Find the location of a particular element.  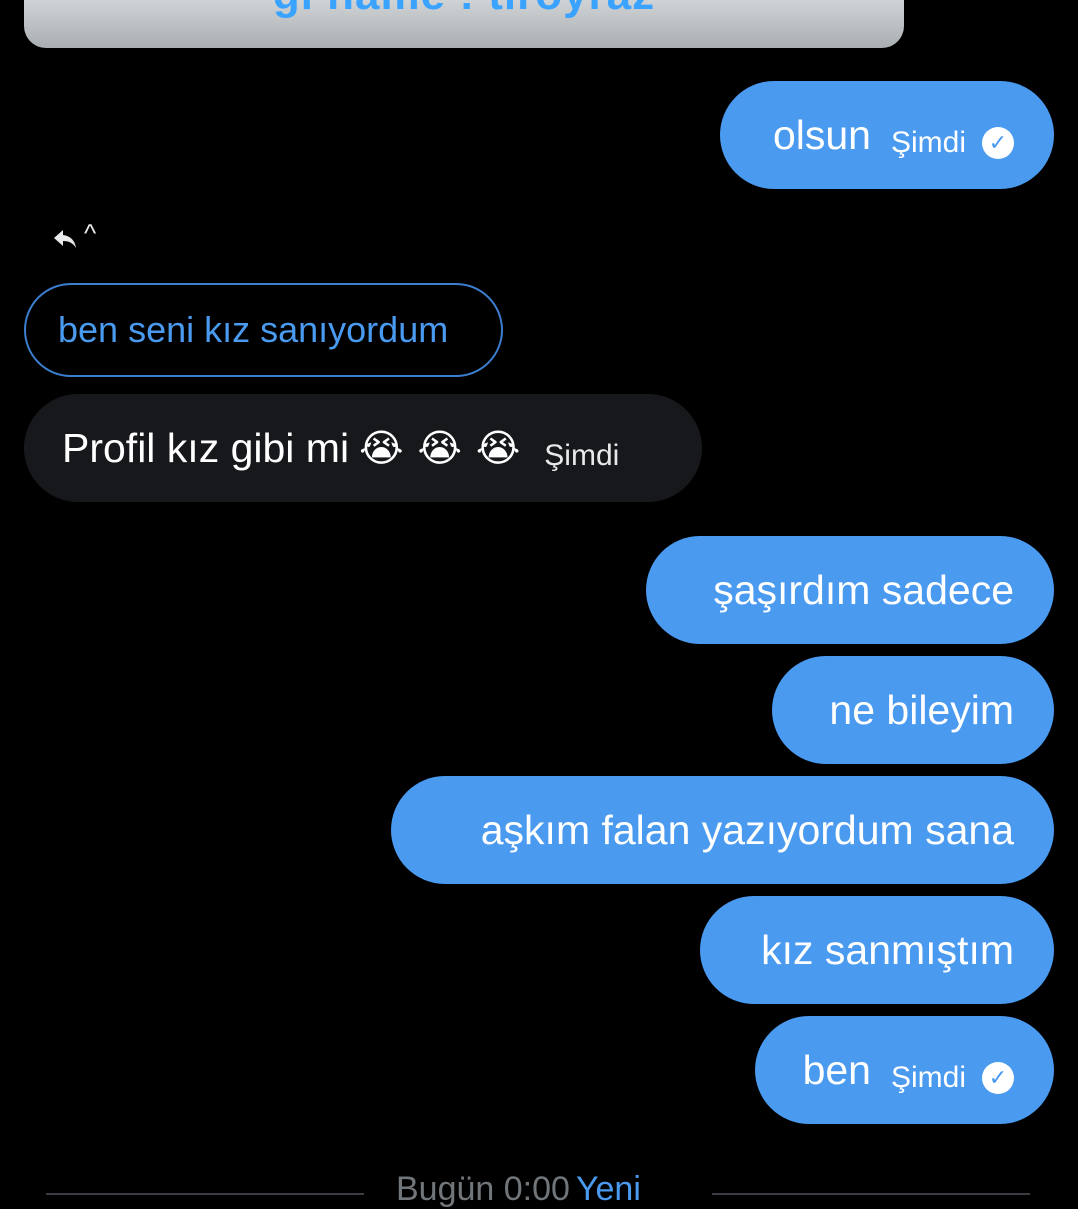

sent-message-bubble: kız sanmıştım is located at coordinates (877, 950).